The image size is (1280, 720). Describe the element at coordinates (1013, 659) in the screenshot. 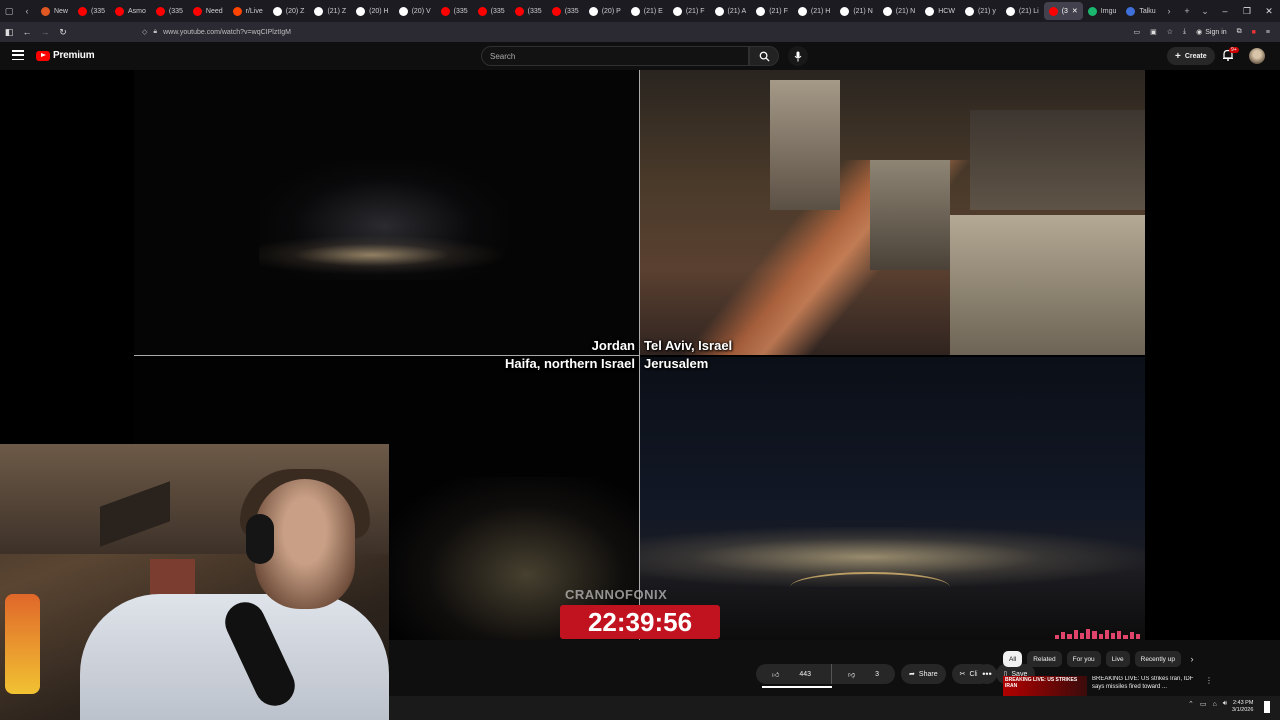

I see `chip-all: All` at that location.